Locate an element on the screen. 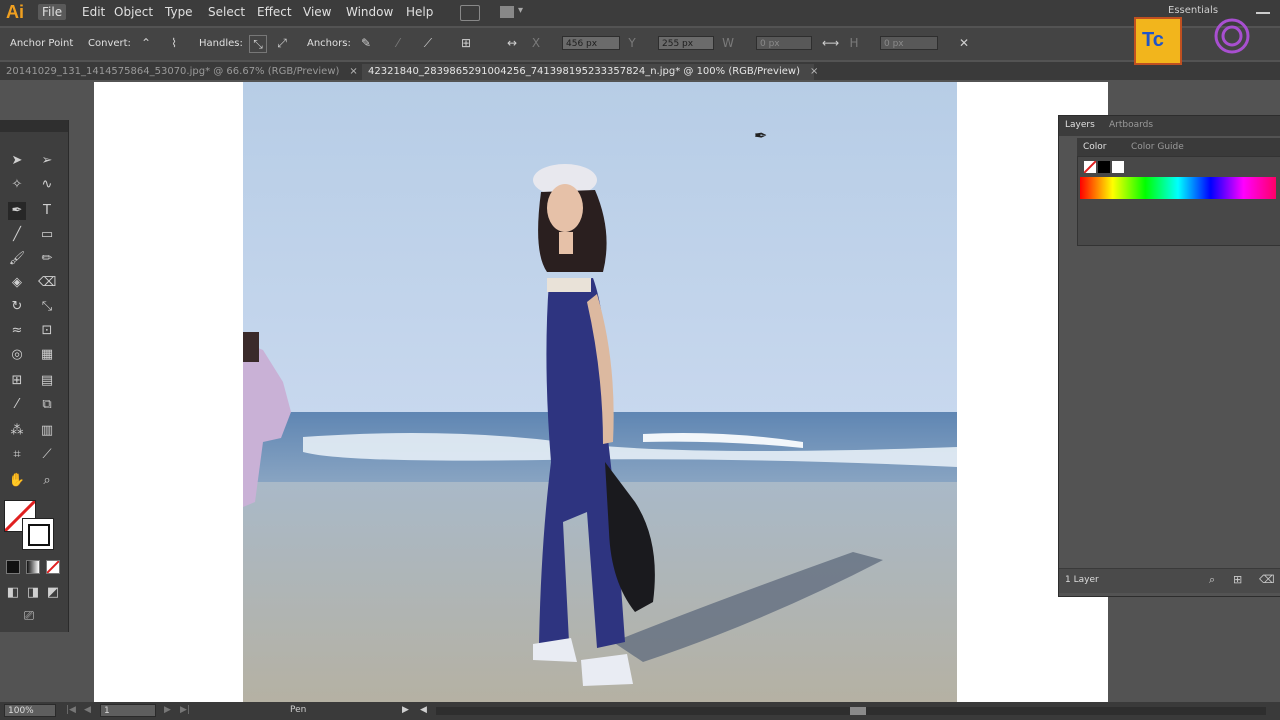 The height and width of the screenshot is (720, 1280). magic-wand-tool-icon: ✧ is located at coordinates (17, 185).